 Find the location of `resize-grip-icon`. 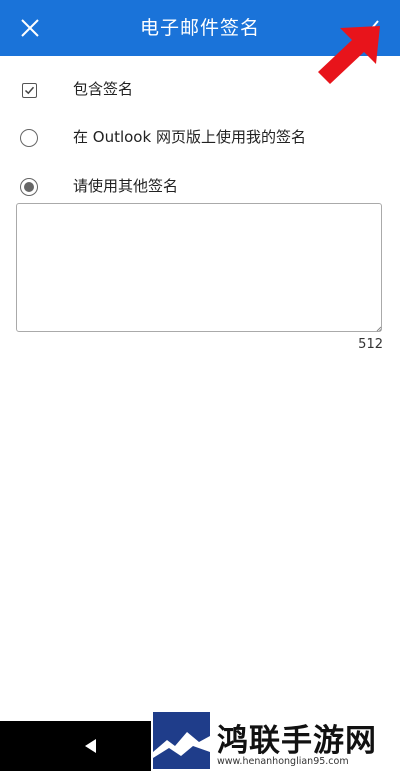

resize-grip-icon is located at coordinates (379, 329).